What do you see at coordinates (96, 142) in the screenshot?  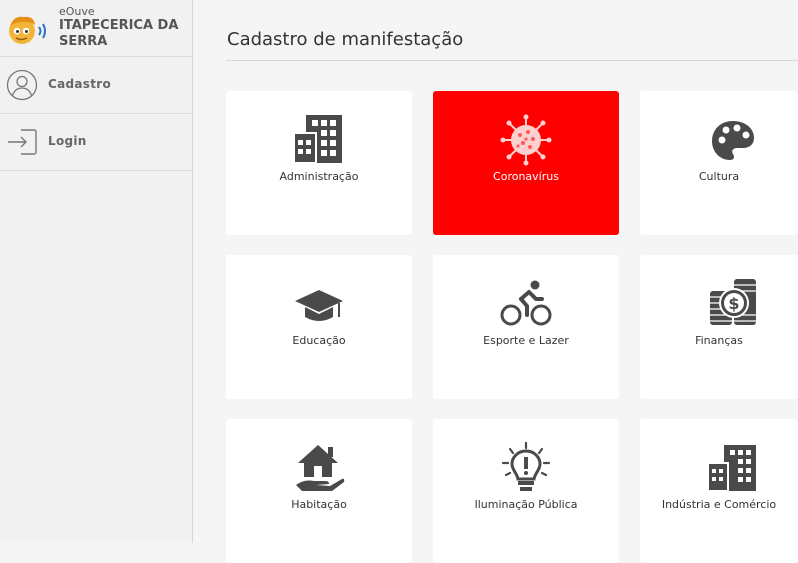 I see `sidebar-item-login: Login` at bounding box center [96, 142].